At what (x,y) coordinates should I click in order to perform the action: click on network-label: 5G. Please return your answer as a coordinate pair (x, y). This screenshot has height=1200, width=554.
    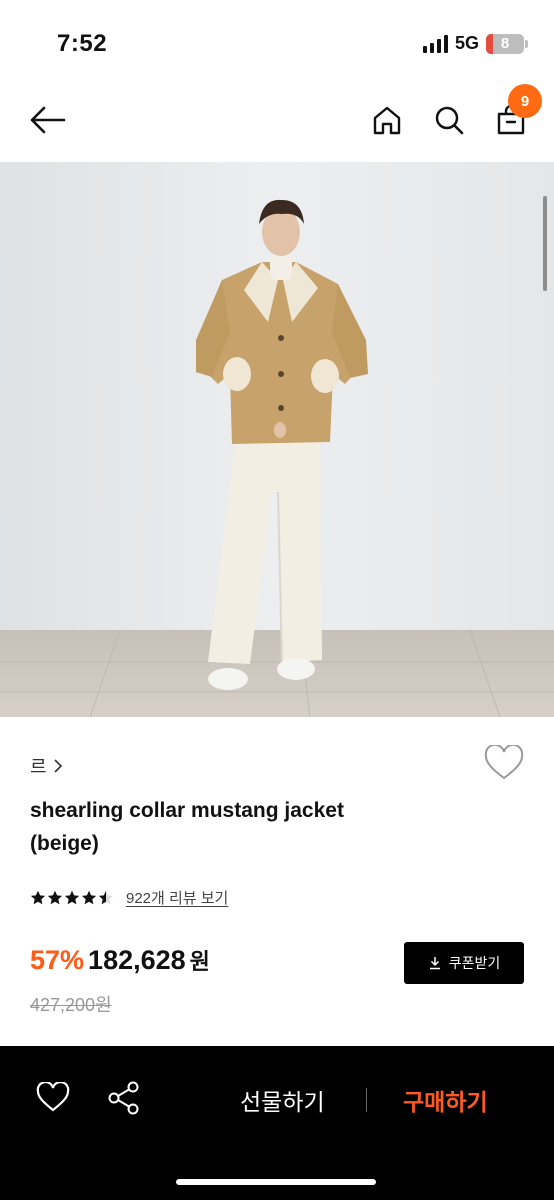
    Looking at the image, I should click on (466, 43).